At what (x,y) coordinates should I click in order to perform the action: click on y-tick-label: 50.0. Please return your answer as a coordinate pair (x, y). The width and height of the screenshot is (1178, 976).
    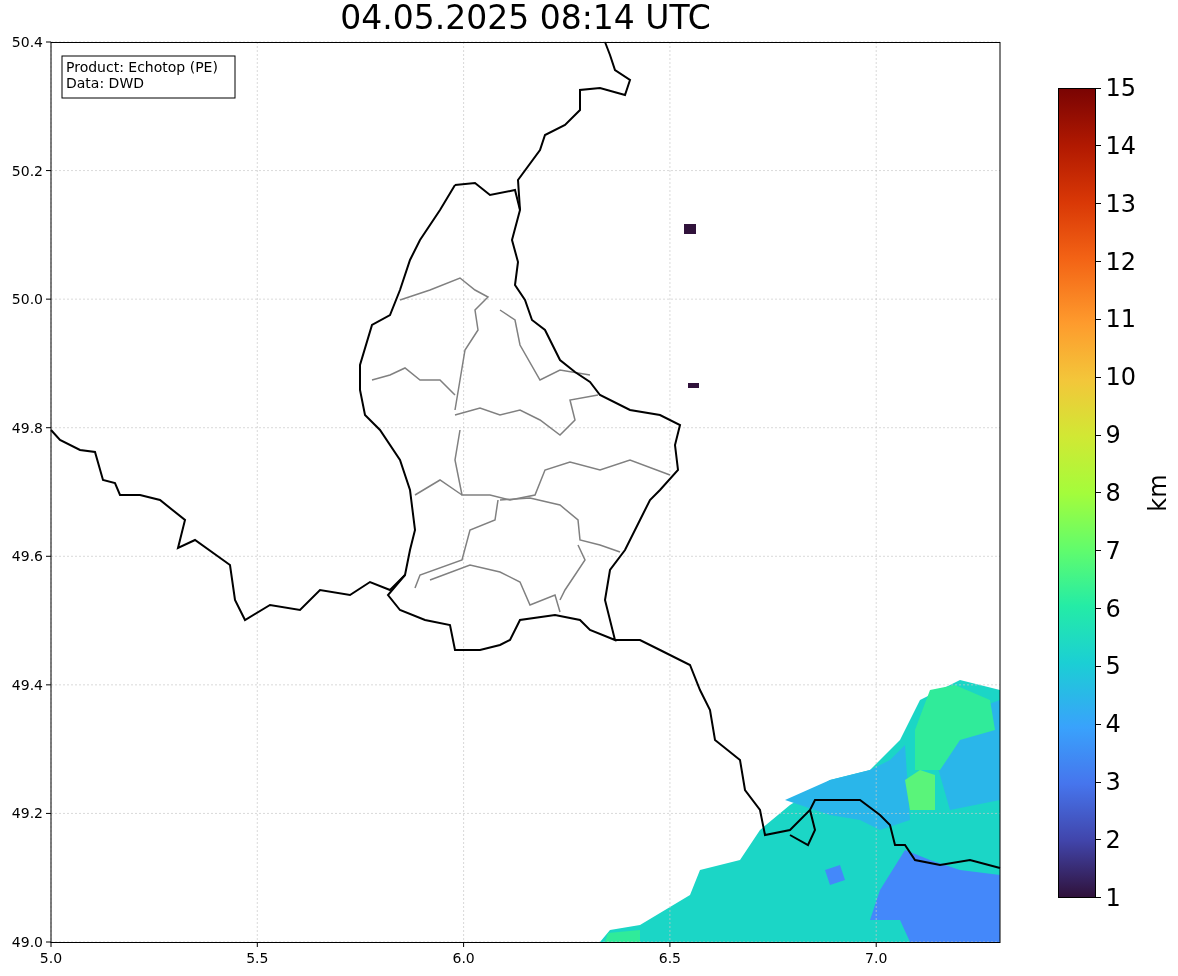
    Looking at the image, I should click on (27, 299).